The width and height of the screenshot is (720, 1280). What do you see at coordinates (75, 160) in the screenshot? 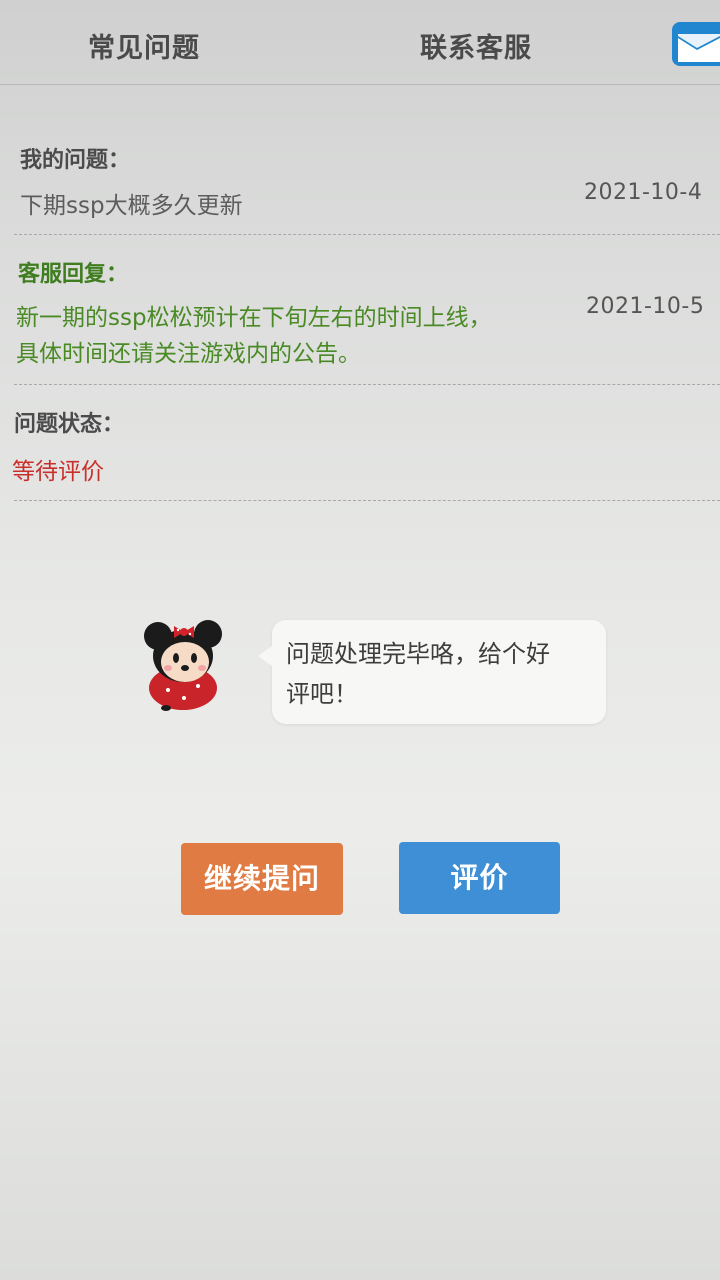
I see `question-label: 我的问题：` at bounding box center [75, 160].